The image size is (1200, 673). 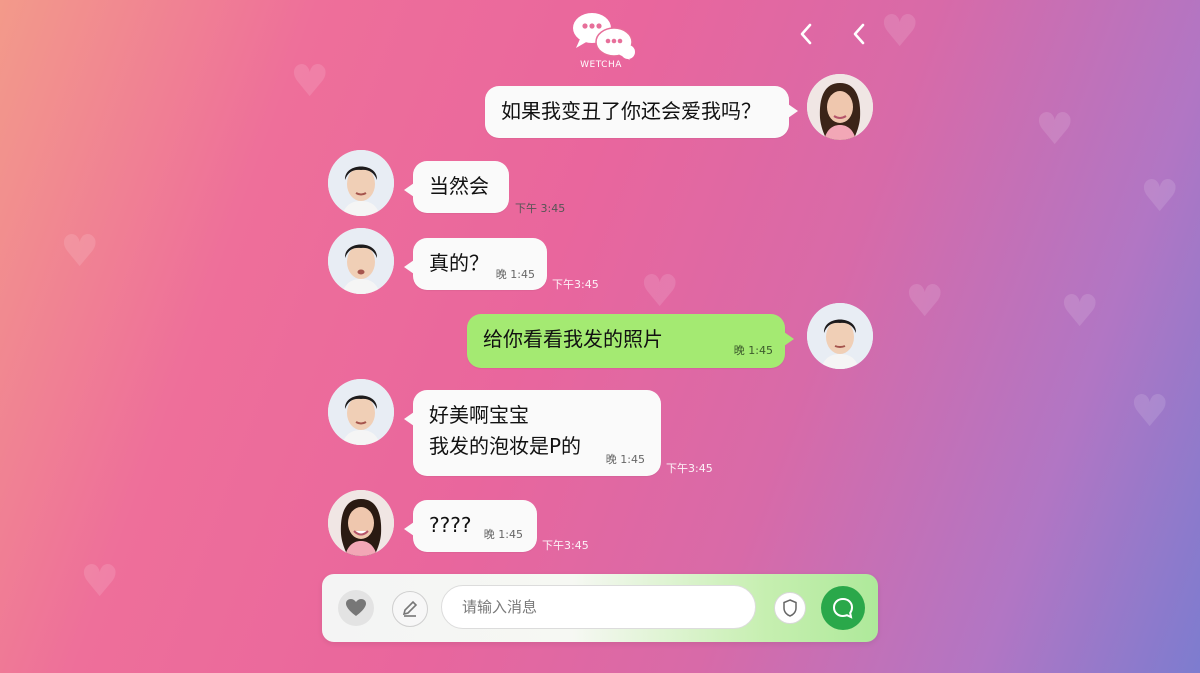 What do you see at coordinates (532, 433) in the screenshot?
I see `message-bubble: 好美啊宝宝 我发的泡妆是P的 晚 1:45` at bounding box center [532, 433].